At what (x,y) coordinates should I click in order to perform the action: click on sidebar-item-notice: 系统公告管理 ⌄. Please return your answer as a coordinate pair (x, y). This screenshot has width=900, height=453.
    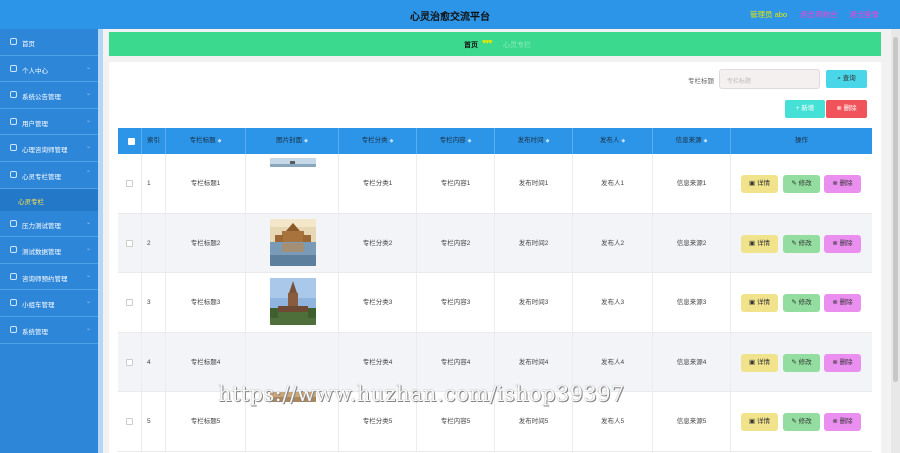
    Looking at the image, I should click on (49, 95).